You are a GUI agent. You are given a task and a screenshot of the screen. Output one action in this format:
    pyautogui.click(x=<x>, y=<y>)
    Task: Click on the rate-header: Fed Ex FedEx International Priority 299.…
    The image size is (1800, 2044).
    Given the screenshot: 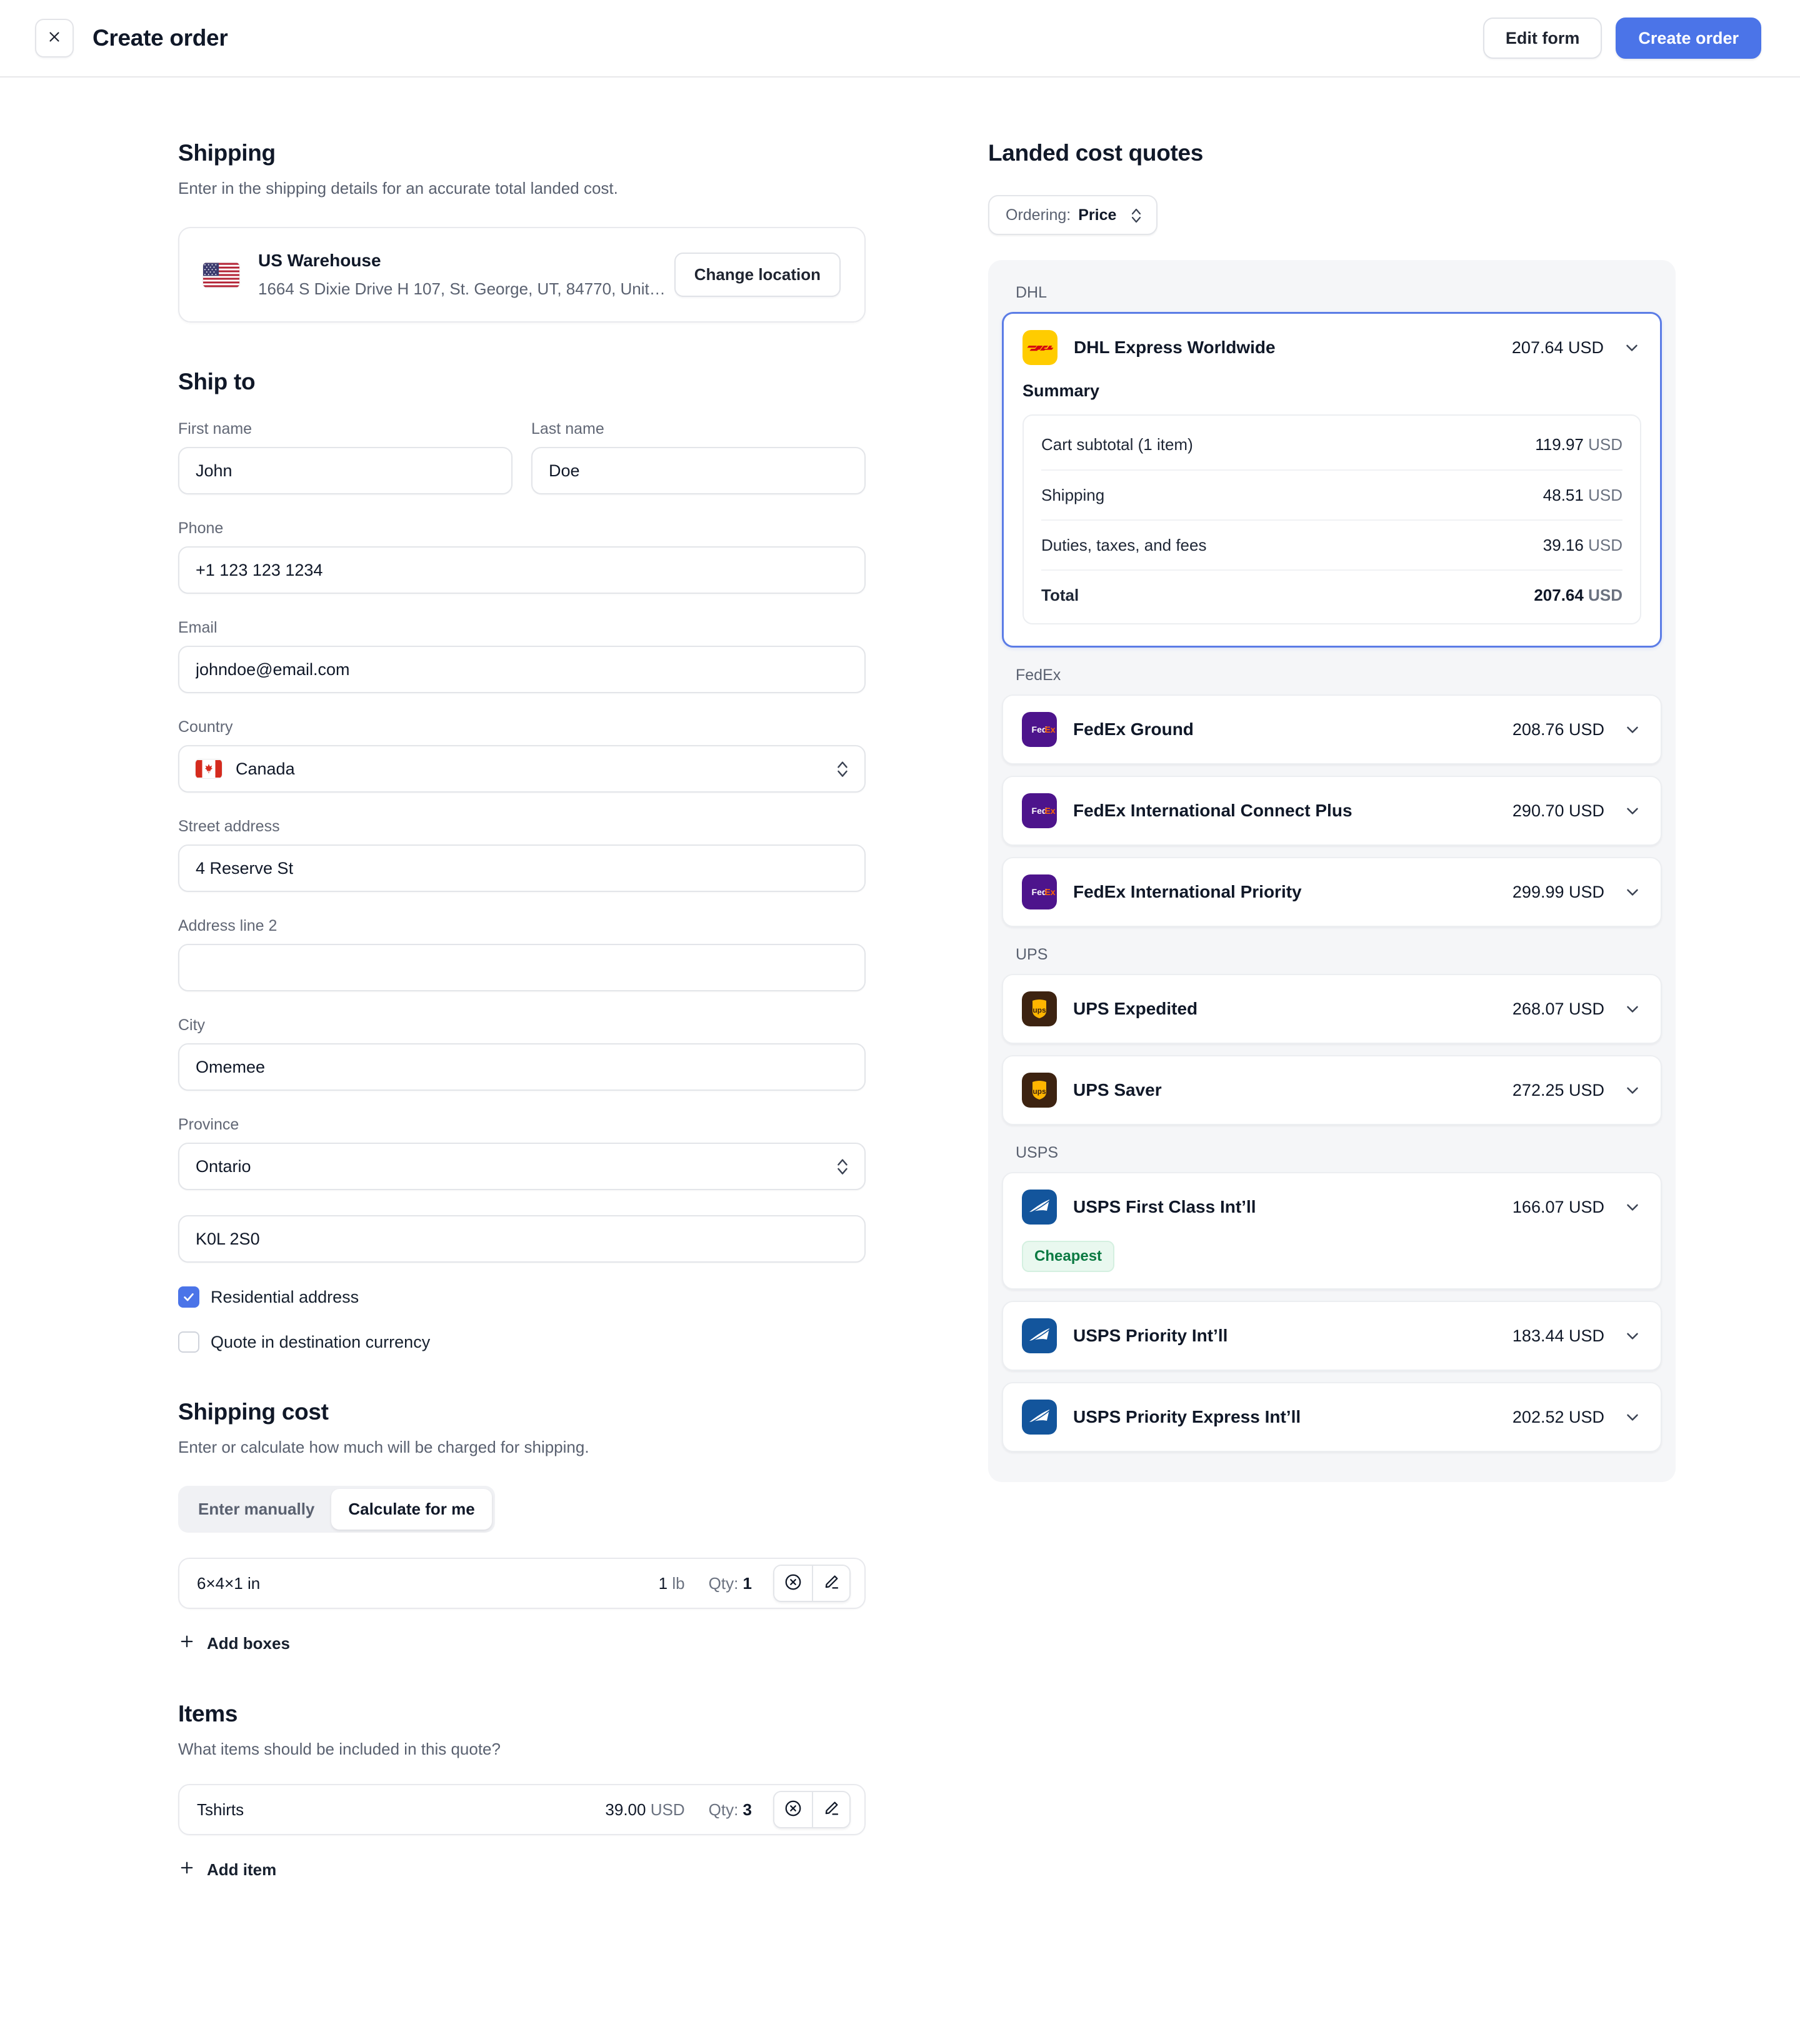 What is the action you would take?
    pyautogui.click(x=1332, y=892)
    